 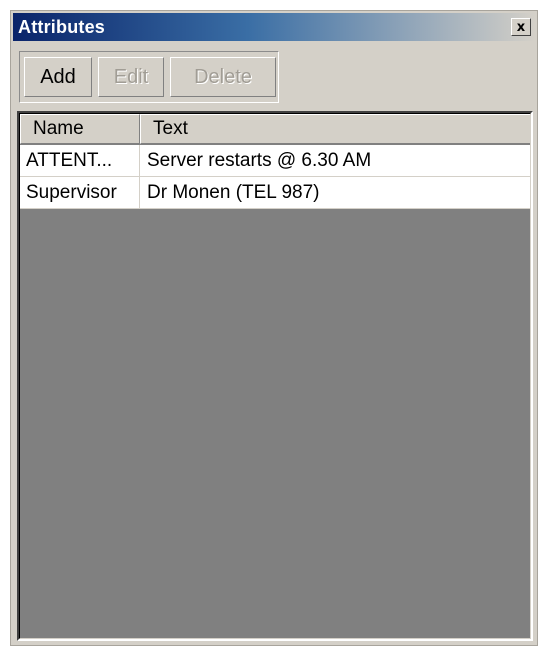 I want to click on button-group: Add Edit Delete, so click(x=149, y=77).